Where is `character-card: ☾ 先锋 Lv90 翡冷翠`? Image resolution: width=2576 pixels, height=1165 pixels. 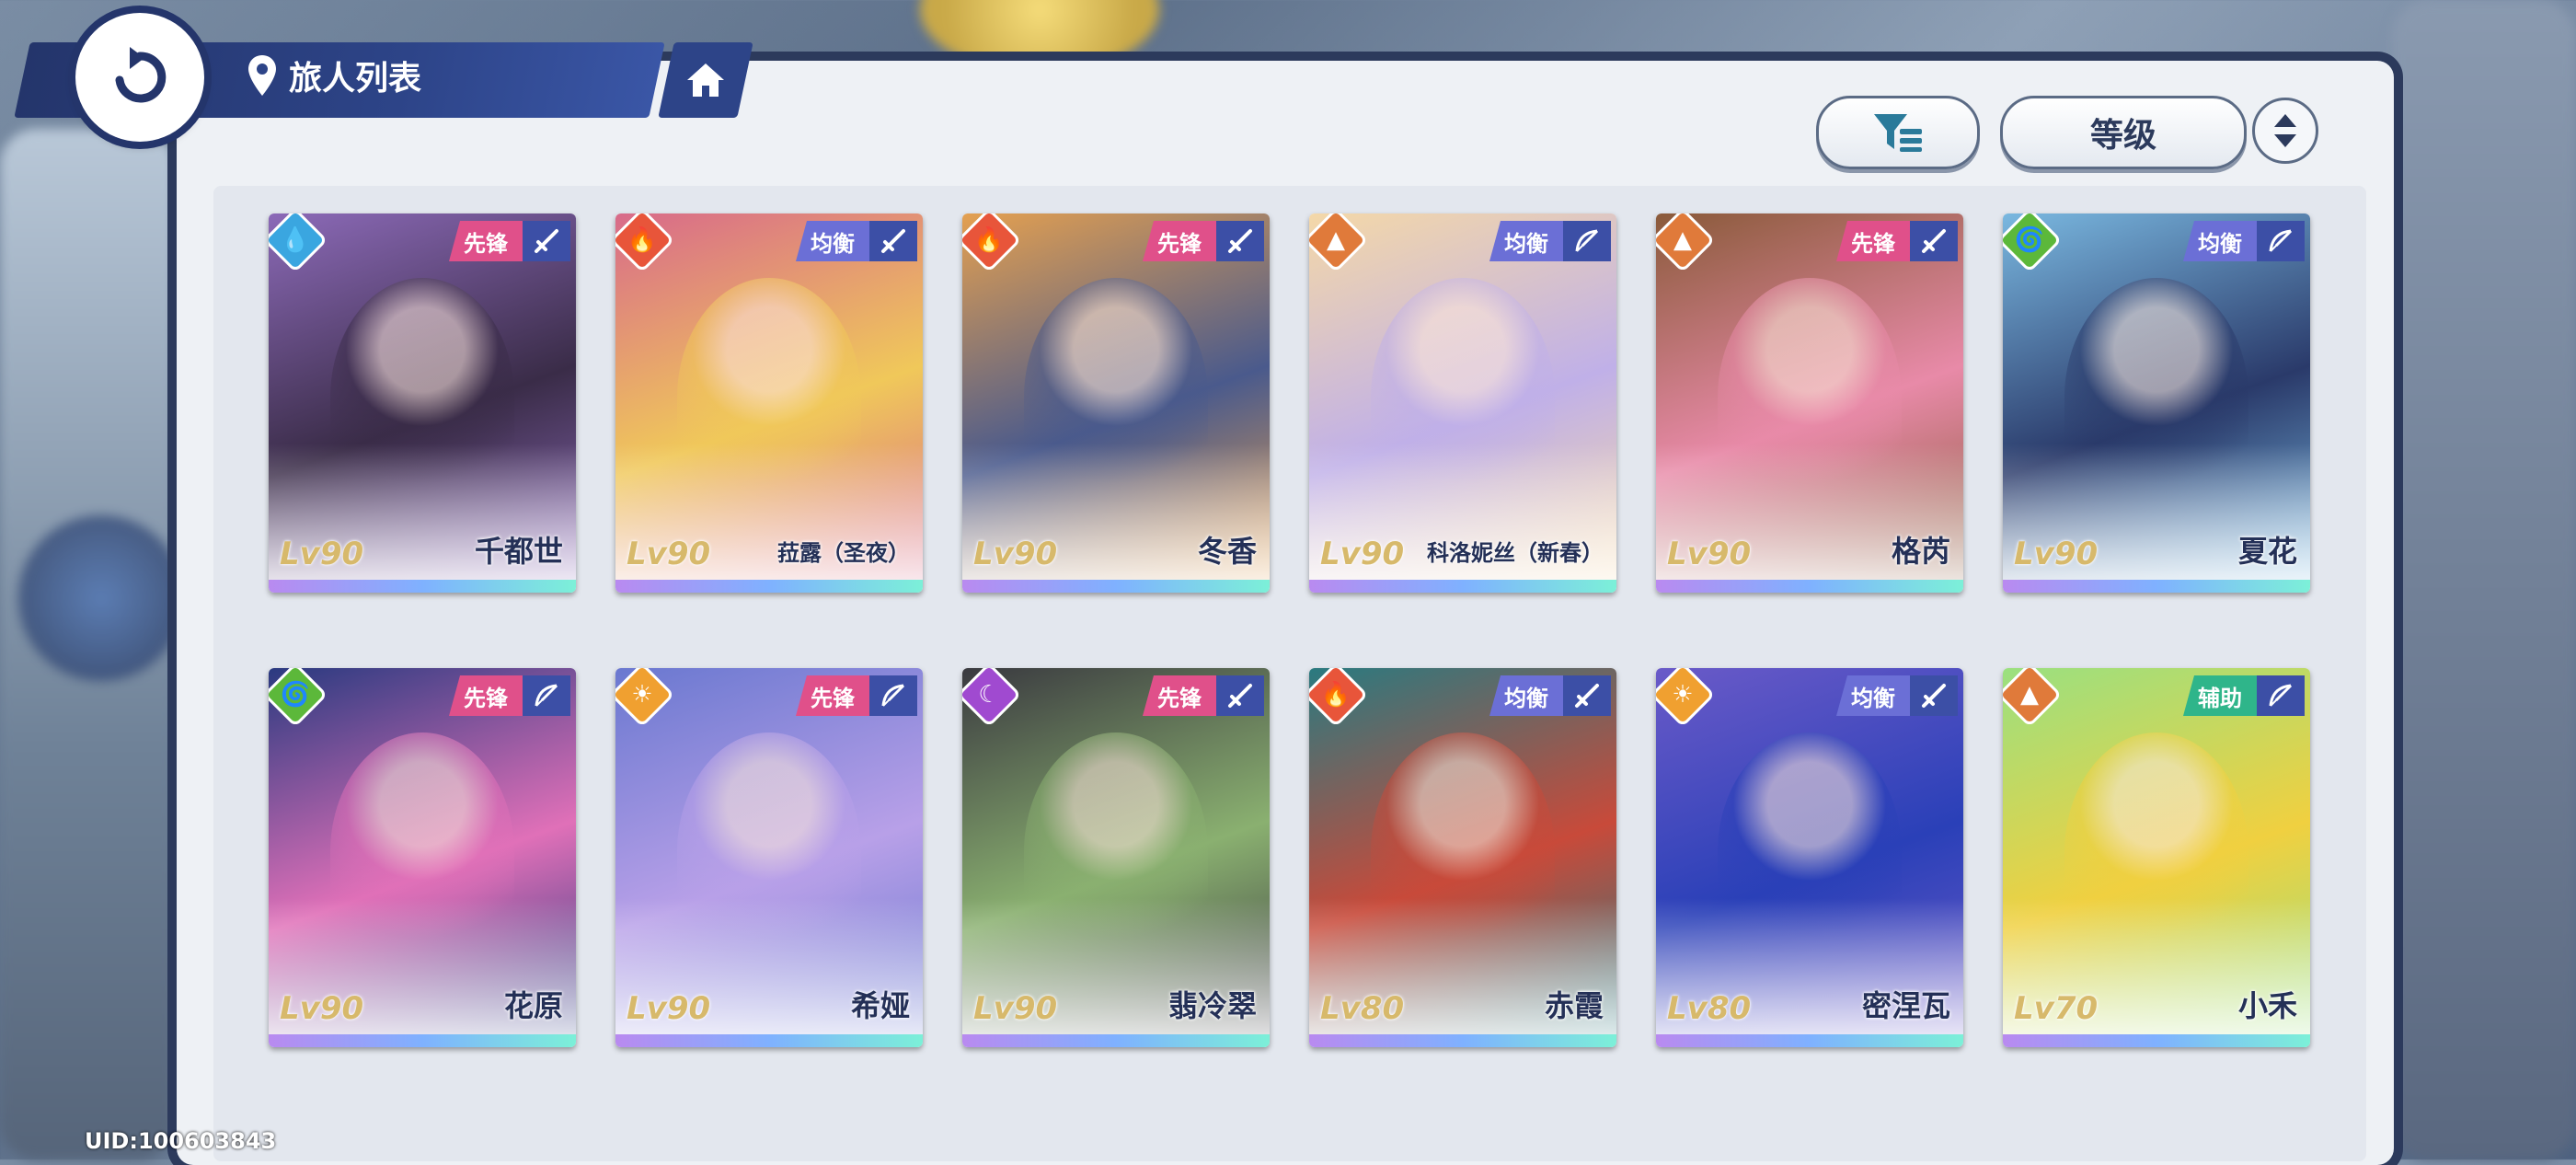 character-card: ☾ 先锋 Lv90 翡冷翠 is located at coordinates (1116, 857).